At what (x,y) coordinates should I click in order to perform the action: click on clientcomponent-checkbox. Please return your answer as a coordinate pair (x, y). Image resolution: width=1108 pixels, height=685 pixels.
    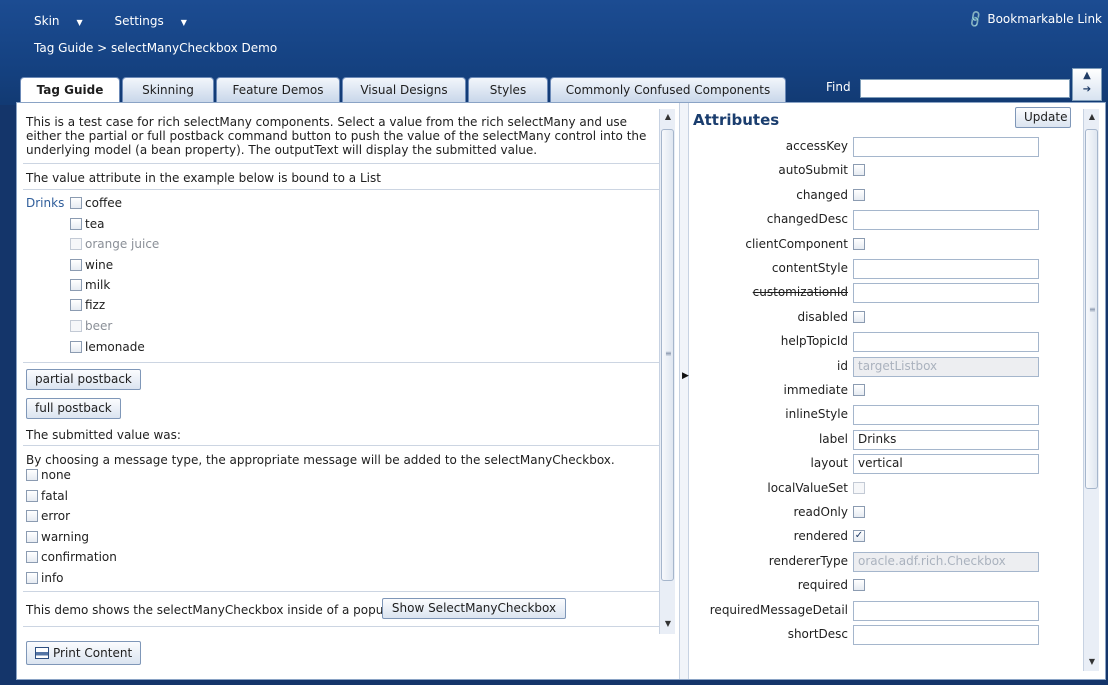
    Looking at the image, I should click on (859, 244).